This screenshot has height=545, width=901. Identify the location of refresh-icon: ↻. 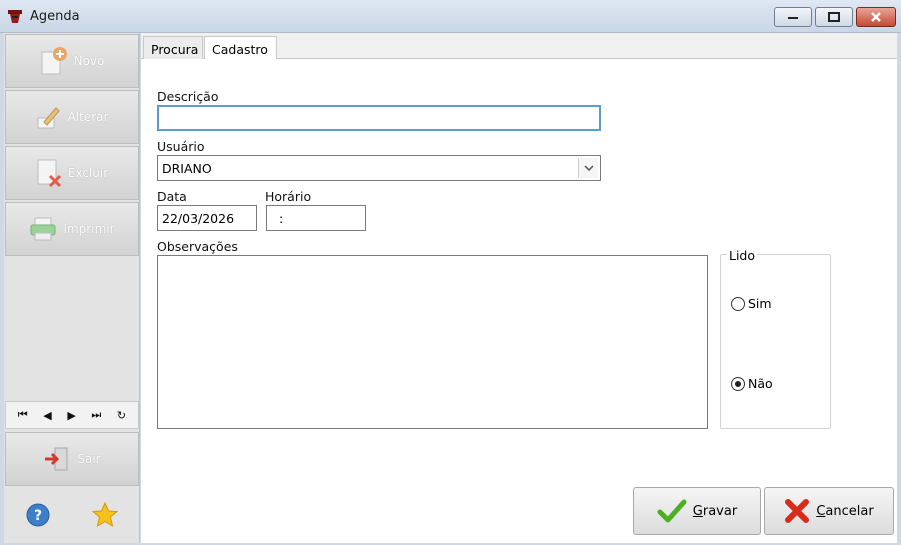
(121, 415).